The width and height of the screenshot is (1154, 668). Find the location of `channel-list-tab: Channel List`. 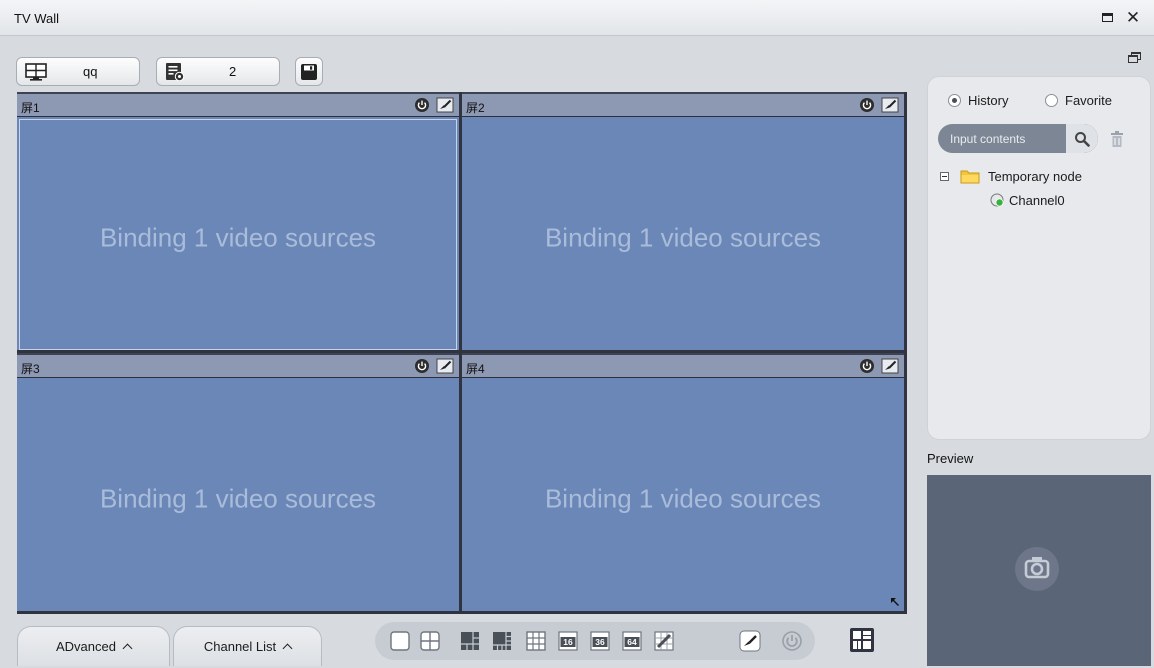

channel-list-tab: Channel List is located at coordinates (247, 646).